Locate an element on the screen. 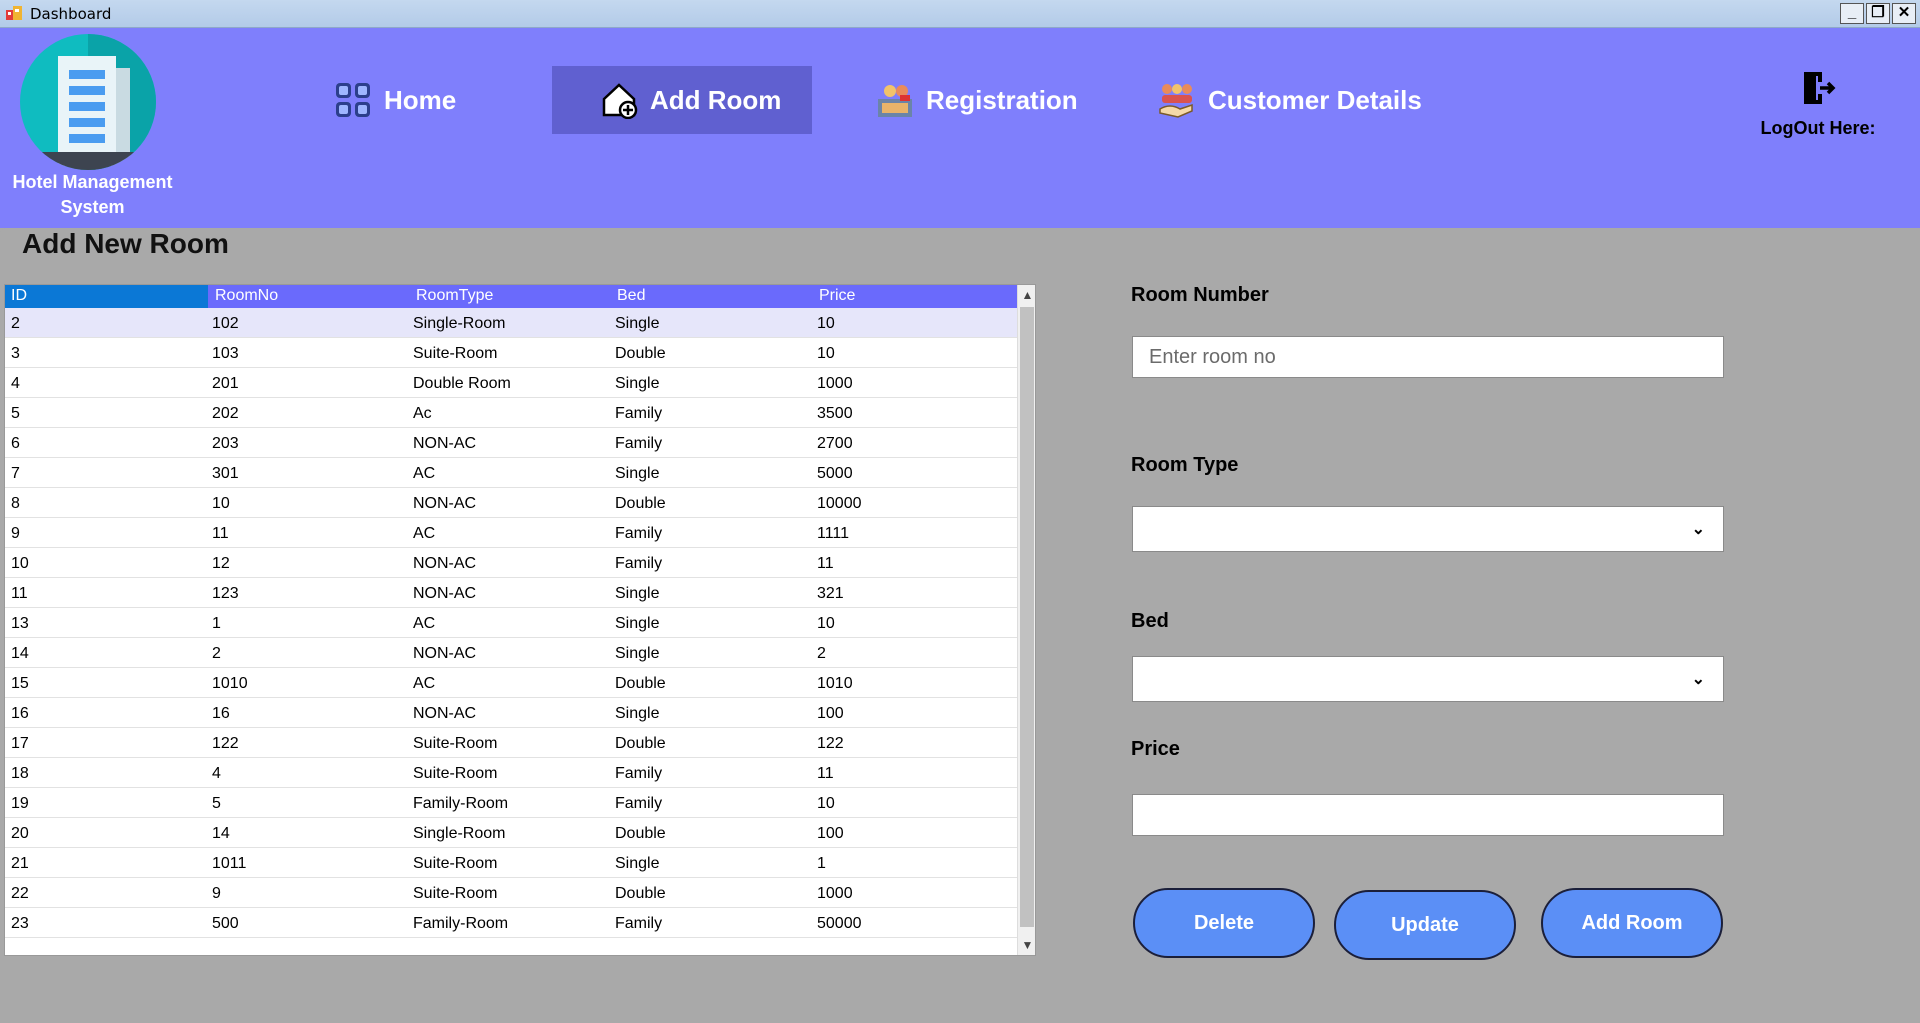  table-row: 23 500 Family-Room Family 50000 is located at coordinates (511, 923).